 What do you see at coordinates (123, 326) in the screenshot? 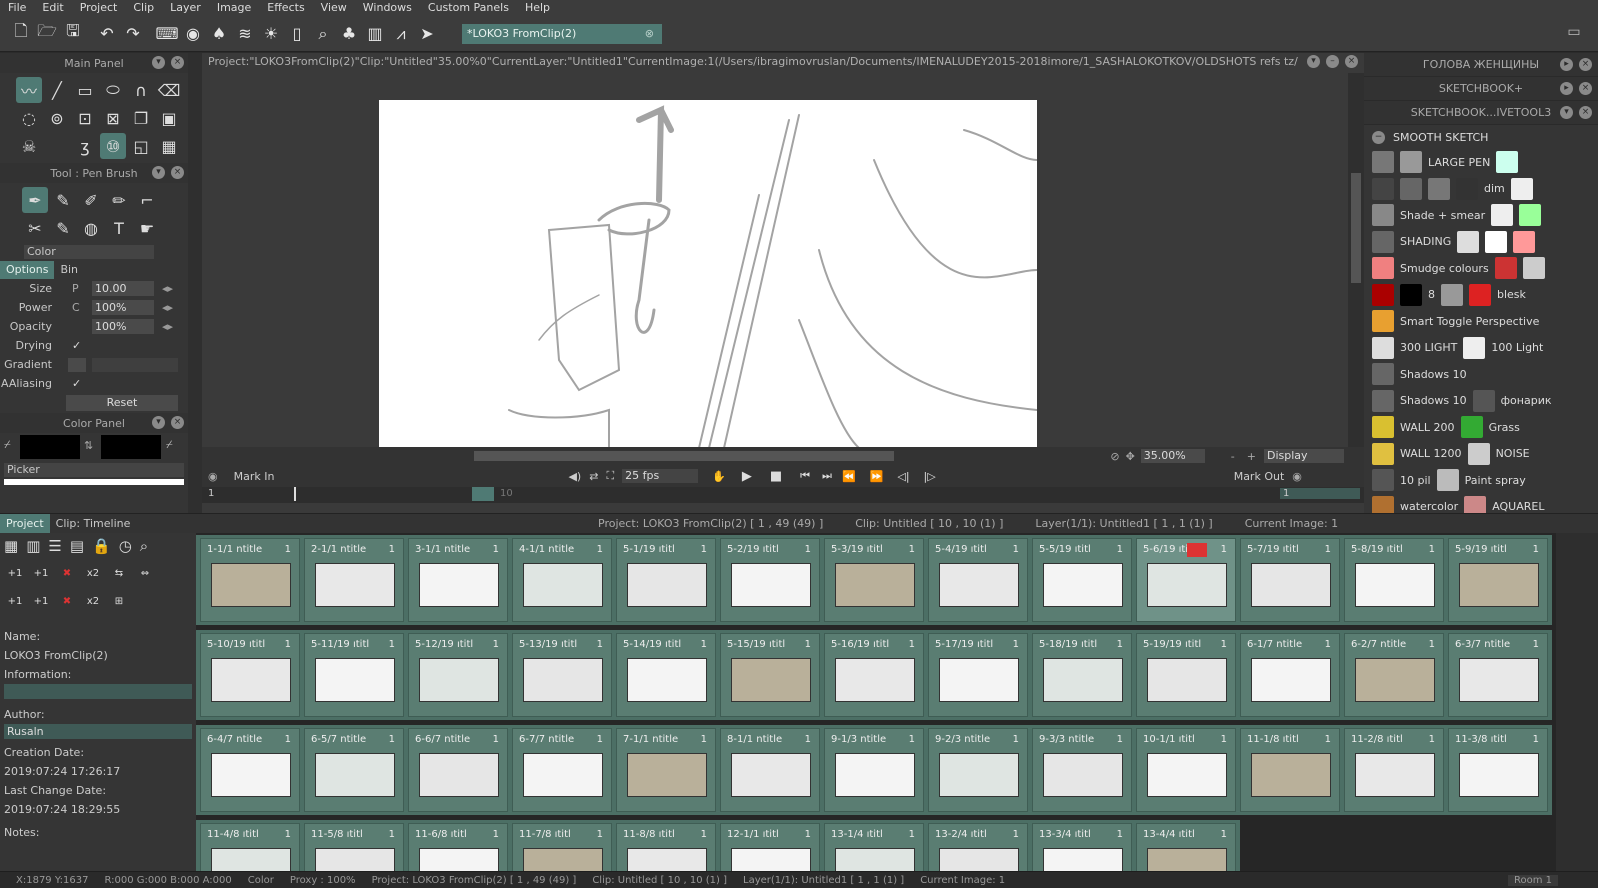
I see `option-value-input: 100%` at bounding box center [123, 326].